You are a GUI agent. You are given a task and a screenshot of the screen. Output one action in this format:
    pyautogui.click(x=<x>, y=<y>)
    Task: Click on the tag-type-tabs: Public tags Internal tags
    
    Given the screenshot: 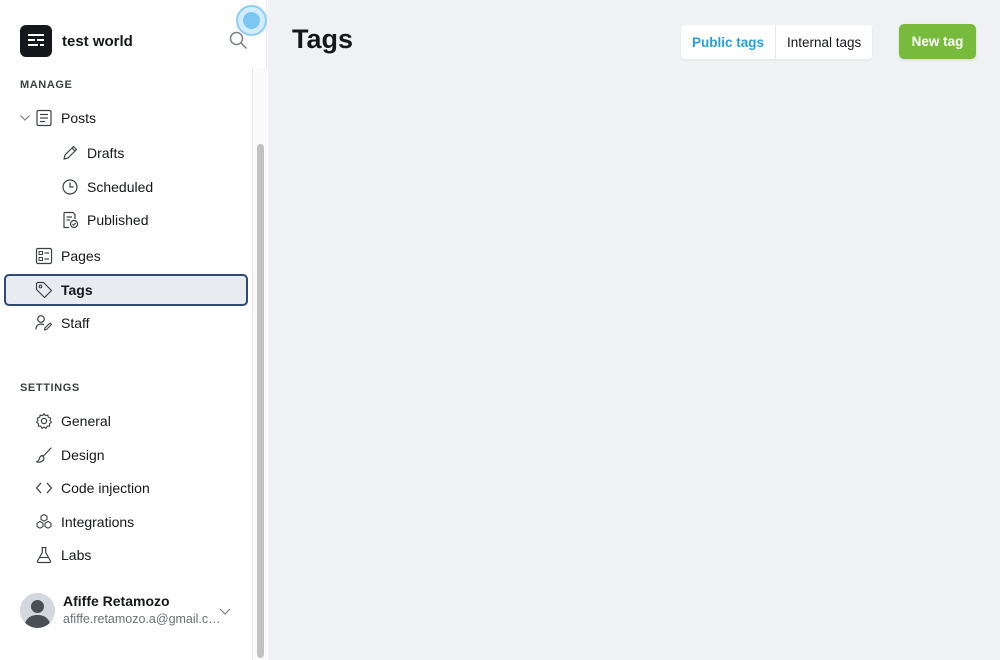 What is the action you would take?
    pyautogui.click(x=777, y=42)
    